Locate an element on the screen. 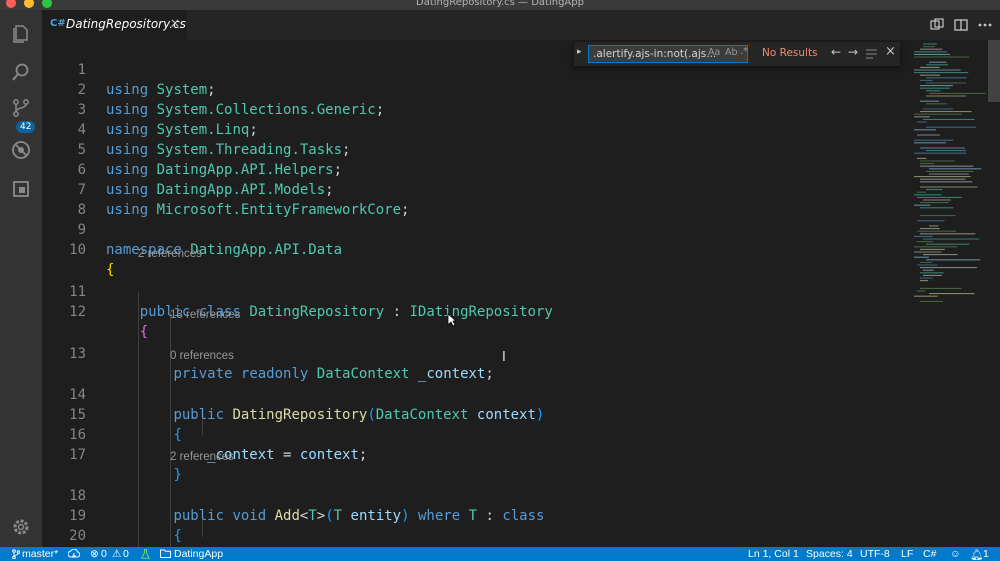 This screenshot has height=561, width=1000. vertical-scrollbar is located at coordinates (994, 293).